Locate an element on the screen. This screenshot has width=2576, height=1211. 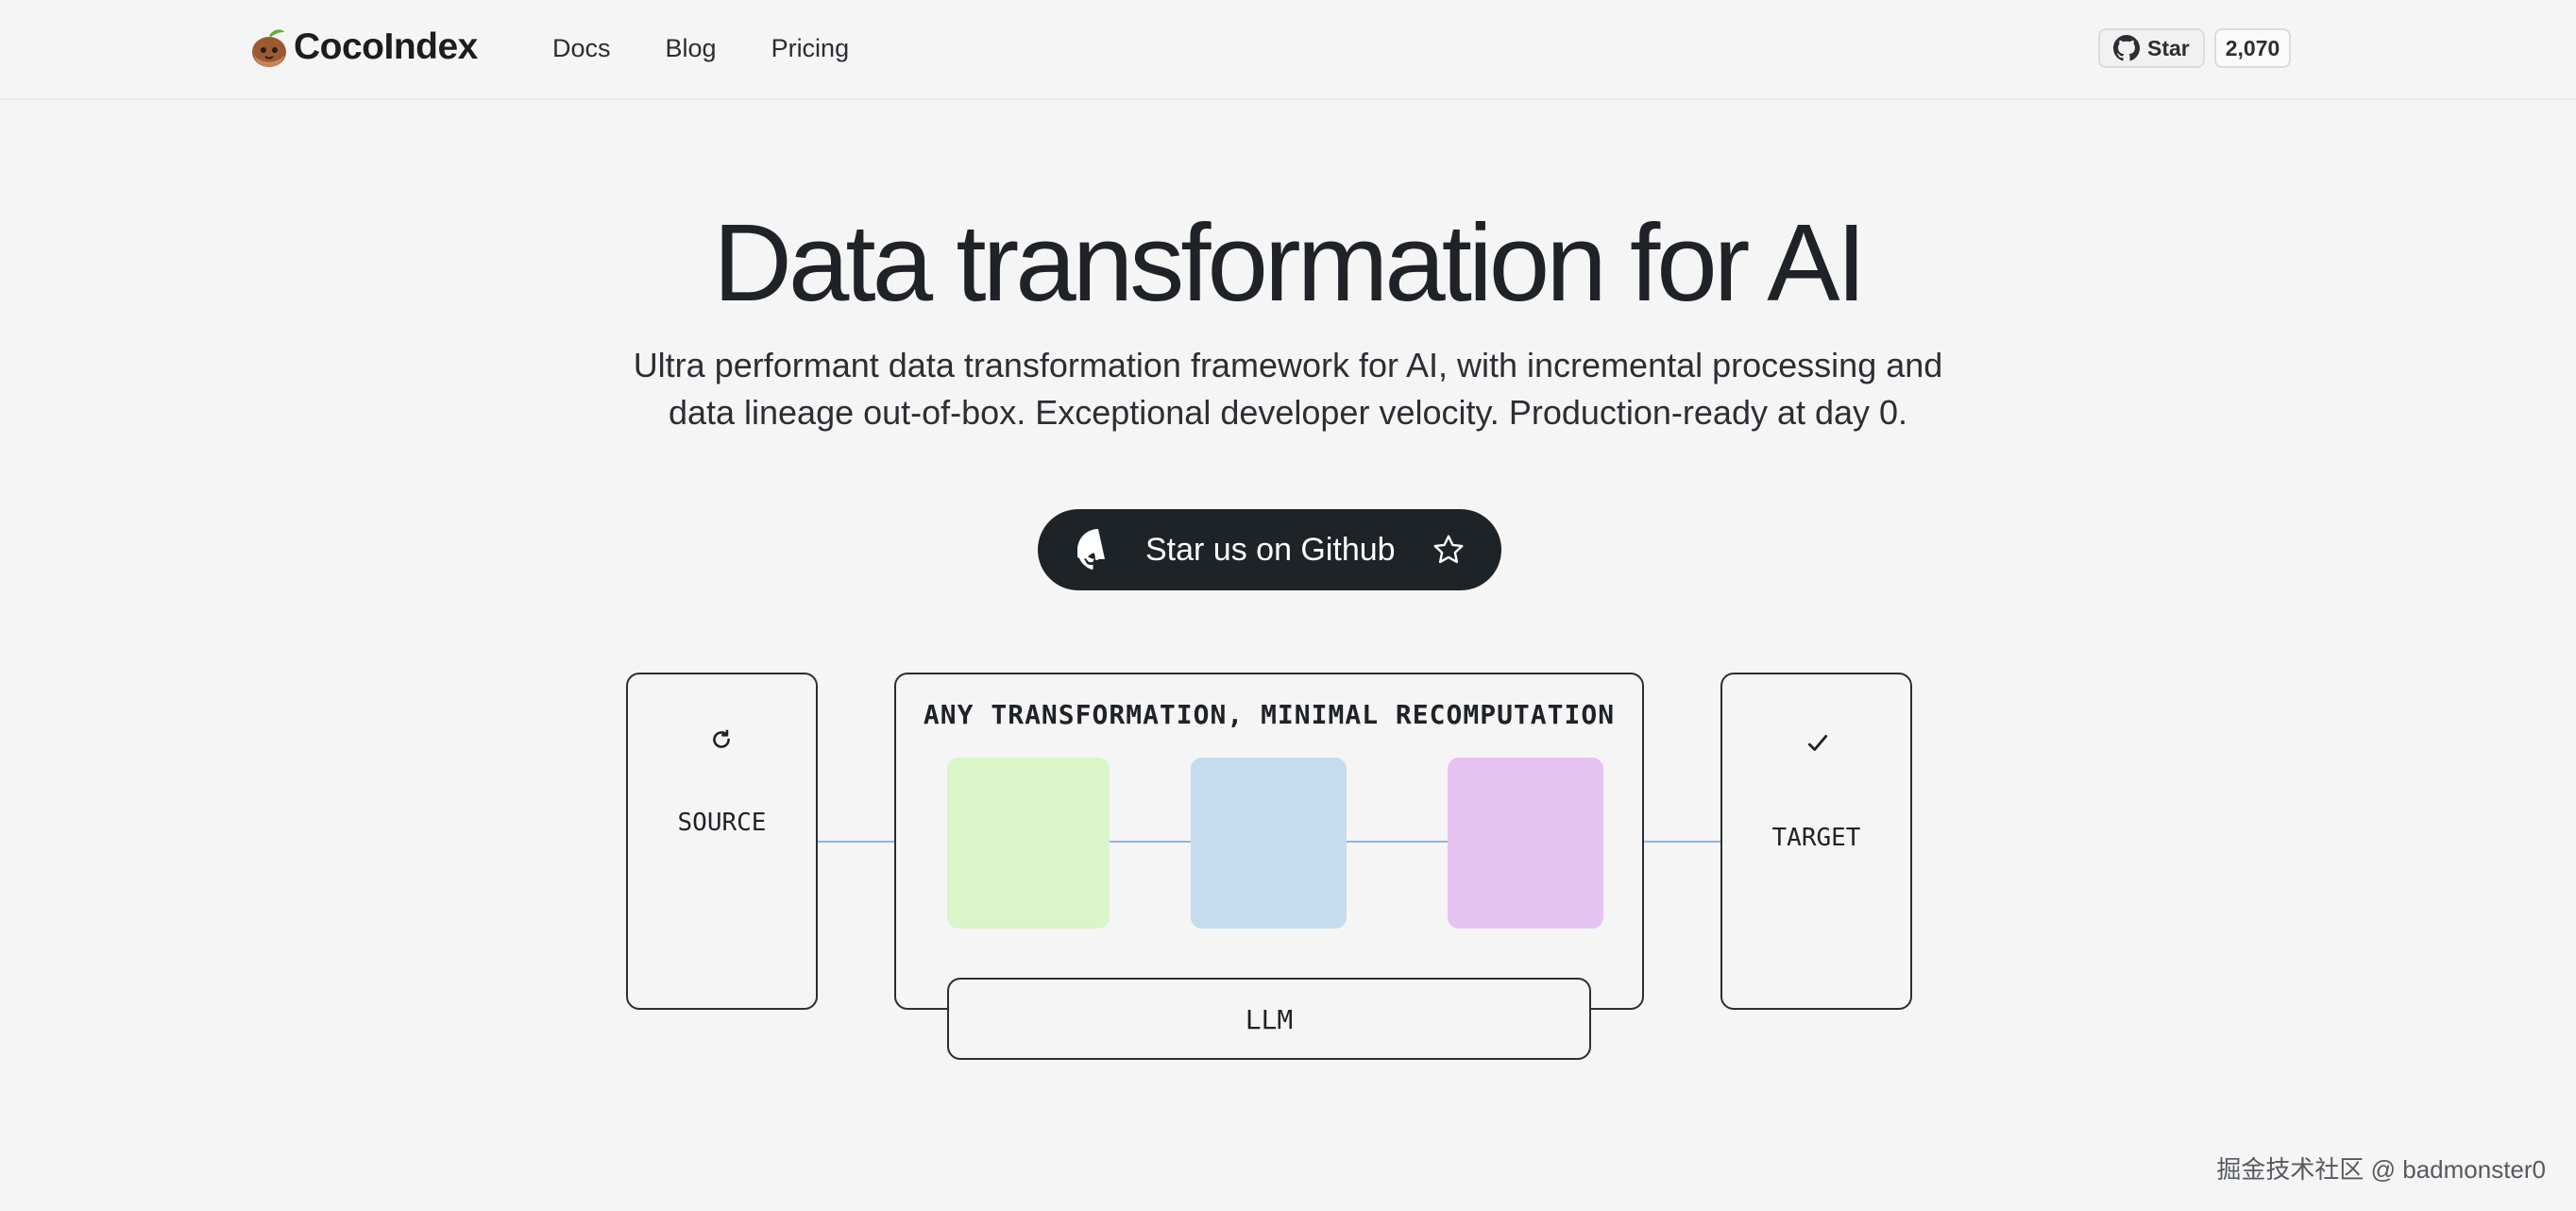
github-star-widget: Star 2,070 is located at coordinates (2195, 48).